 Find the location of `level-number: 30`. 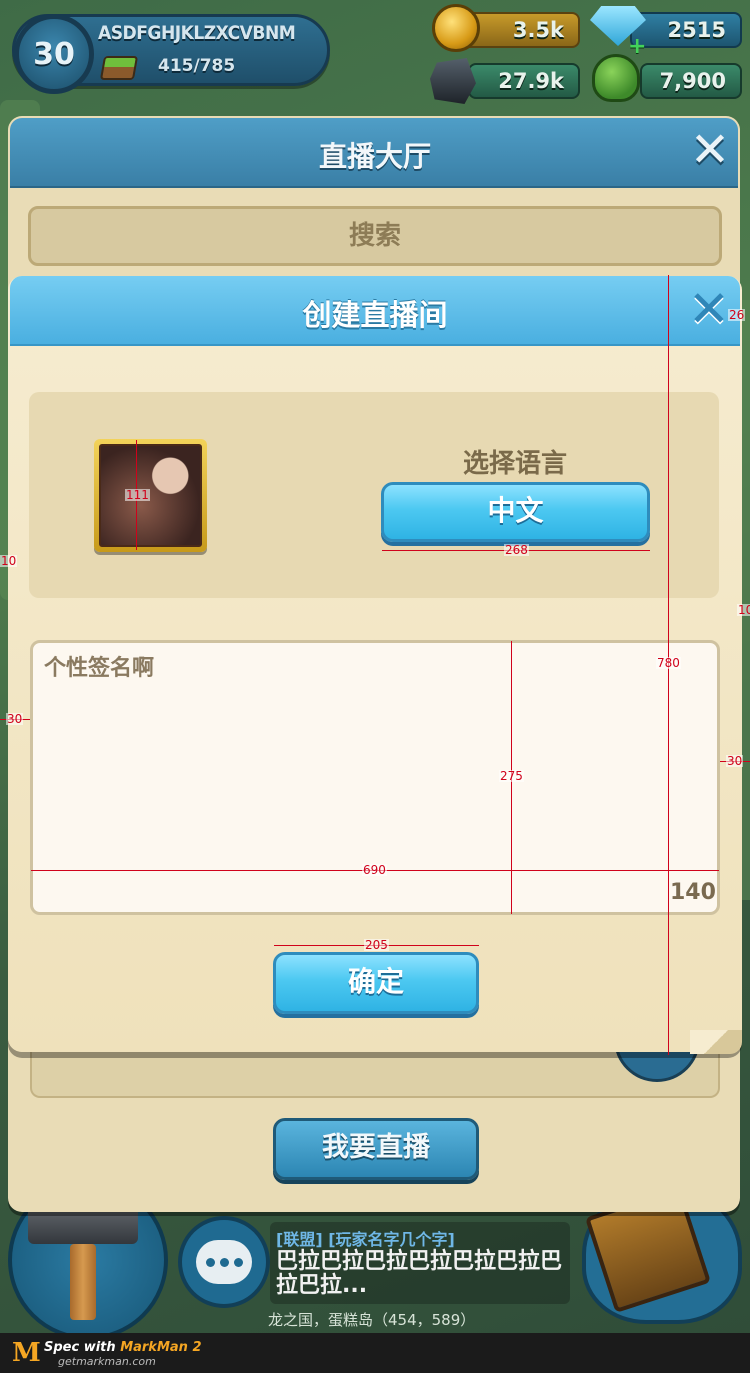

level-number: 30 is located at coordinates (54, 54).